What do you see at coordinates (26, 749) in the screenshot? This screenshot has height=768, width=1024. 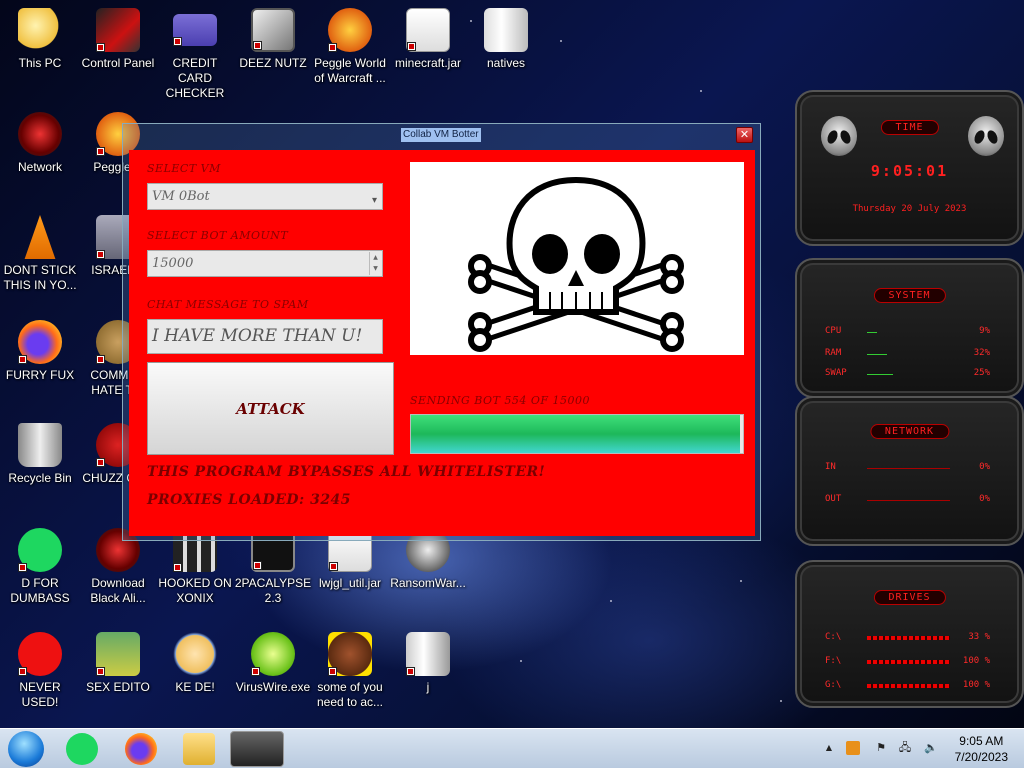 I see `start-button` at bounding box center [26, 749].